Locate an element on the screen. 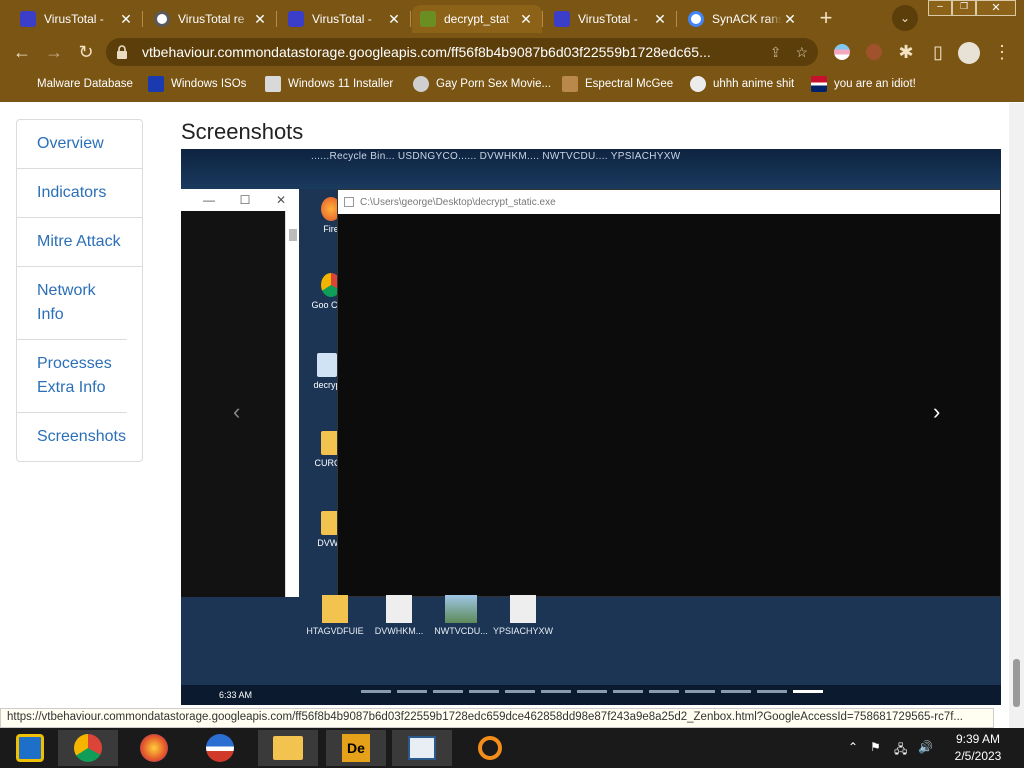 The image size is (1024, 768). file-explorer-icon is located at coordinates (288, 748).